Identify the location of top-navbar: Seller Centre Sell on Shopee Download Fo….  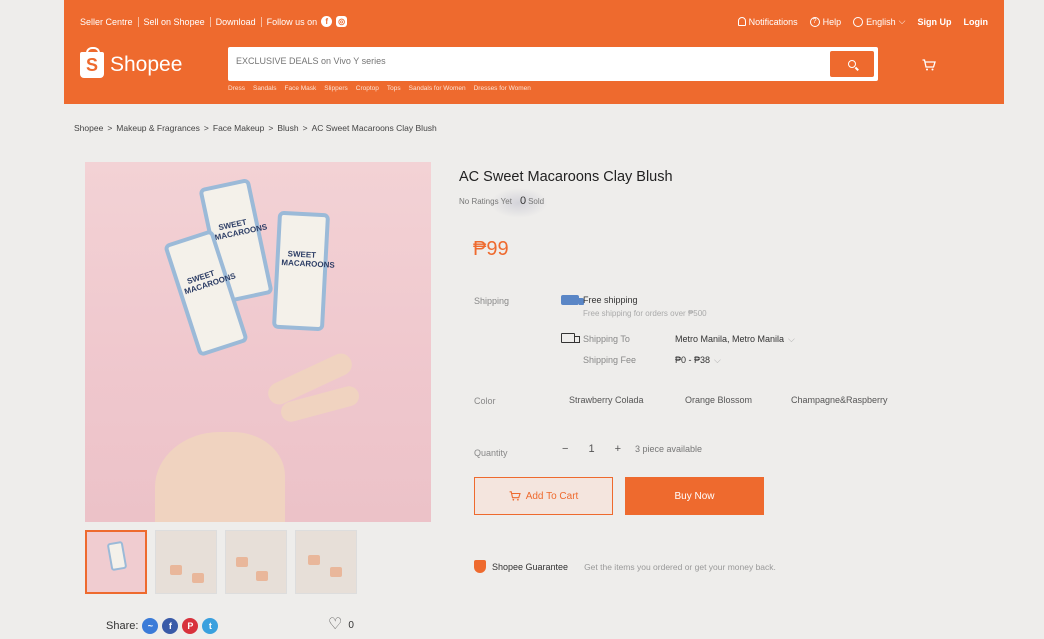
(534, 23).